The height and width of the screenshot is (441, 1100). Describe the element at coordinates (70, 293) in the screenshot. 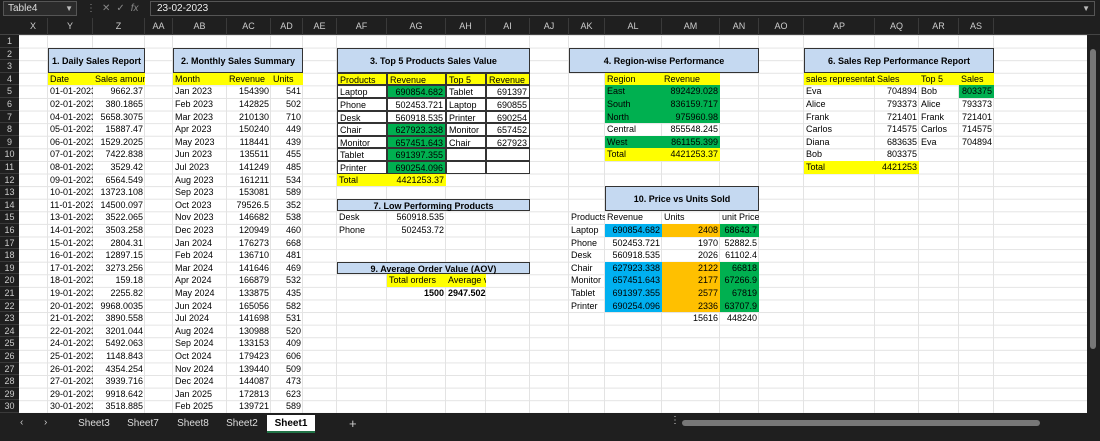

I see `cell: 19-01-2023` at that location.